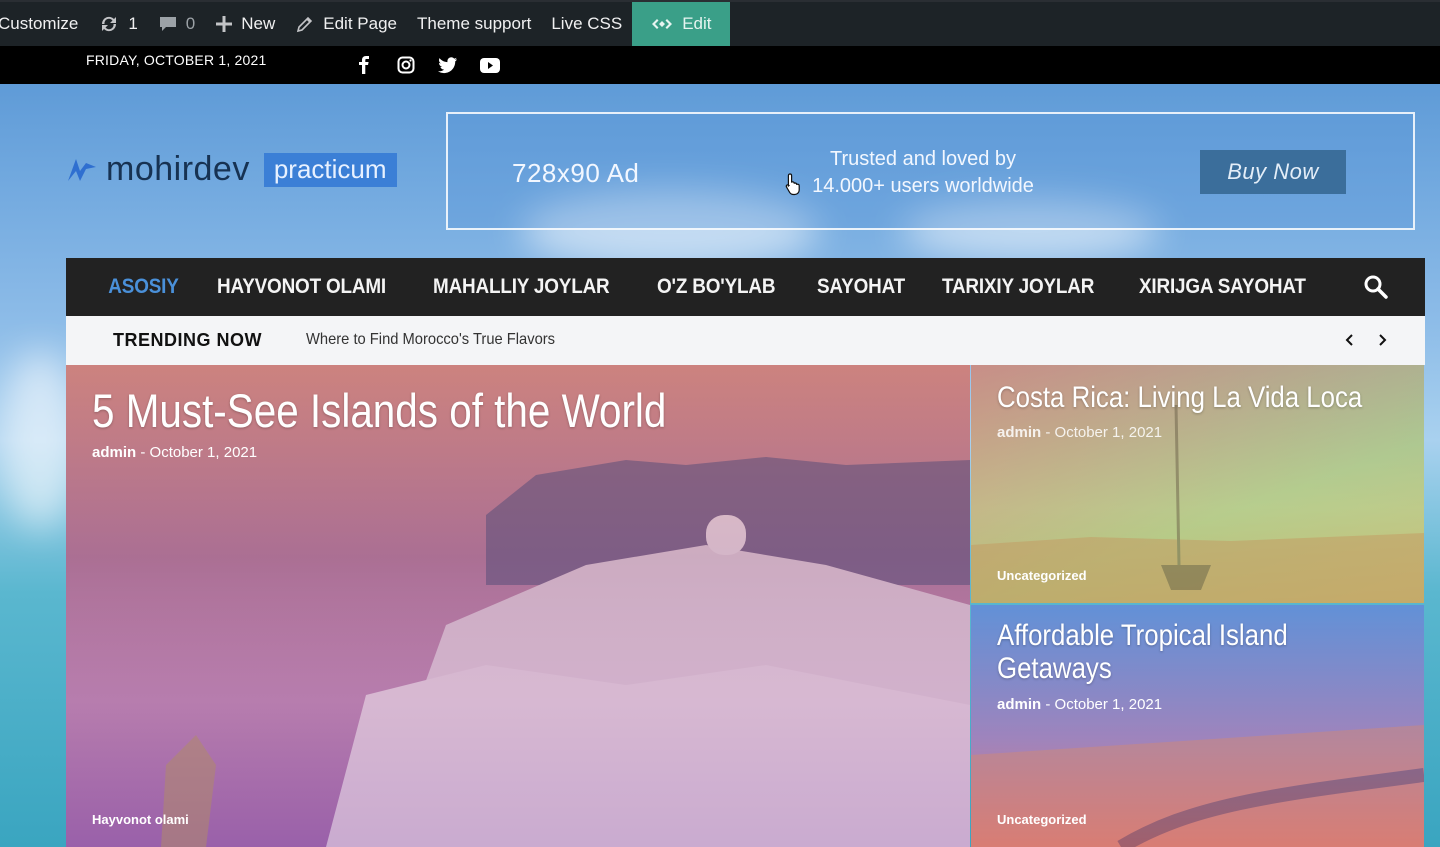 This screenshot has height=847, width=1440. I want to click on buy-now-button: Buy Now, so click(1273, 172).